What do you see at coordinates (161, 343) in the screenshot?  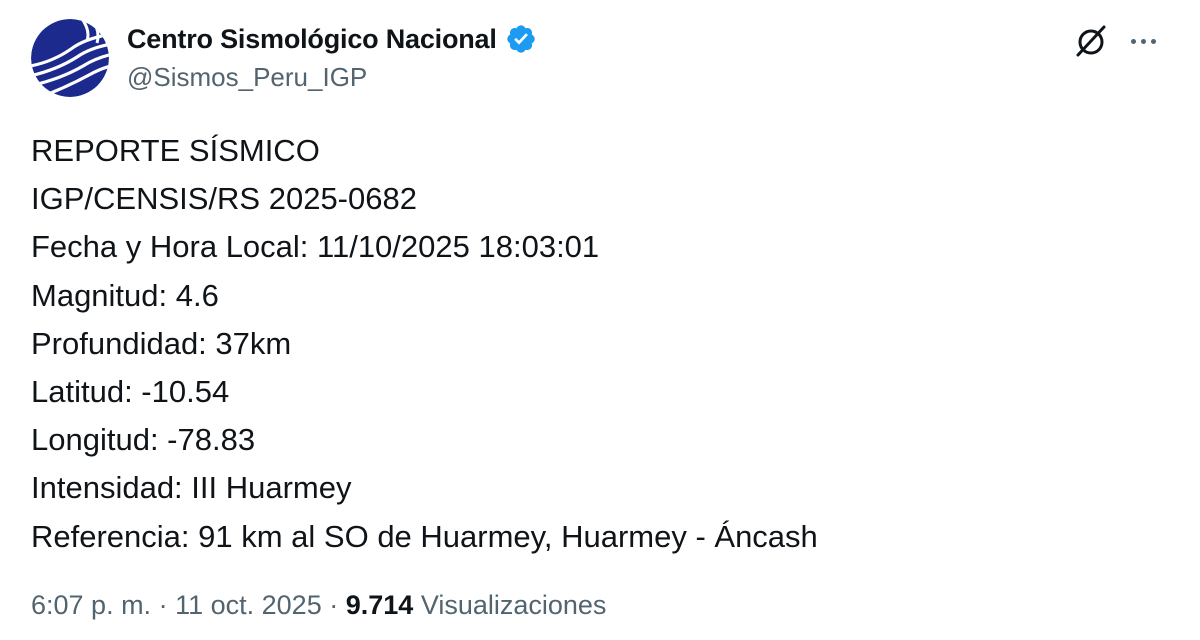 I see `tweet-line-depth: Profundidad: 37km` at bounding box center [161, 343].